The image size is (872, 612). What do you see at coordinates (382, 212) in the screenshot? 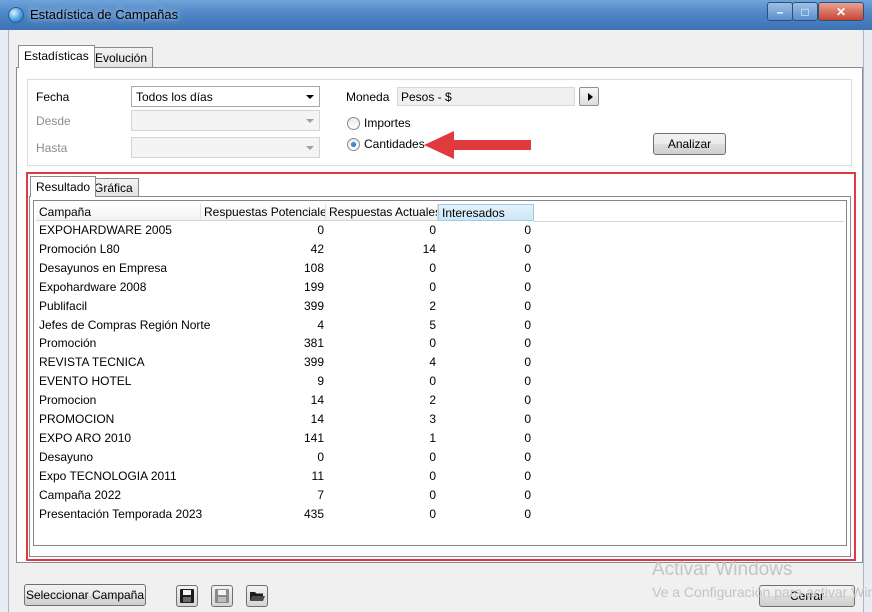
I see `column-header-respuestas-actuales: Respuestas Actuales` at bounding box center [382, 212].